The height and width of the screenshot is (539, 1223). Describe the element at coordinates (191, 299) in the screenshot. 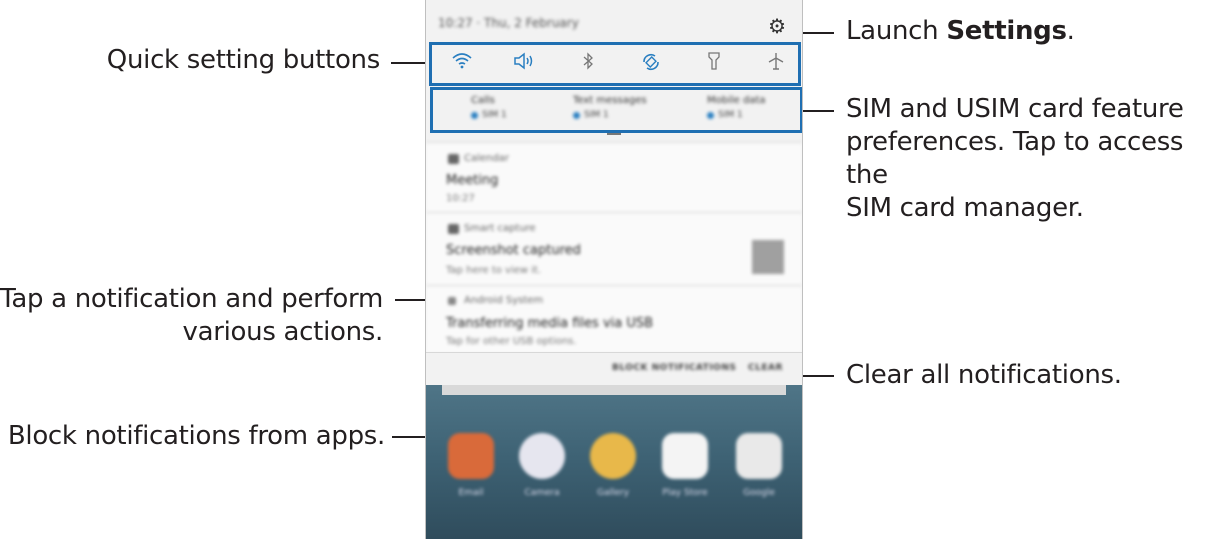

I see `tap-notification-line1: Tap a notification and perform` at that location.